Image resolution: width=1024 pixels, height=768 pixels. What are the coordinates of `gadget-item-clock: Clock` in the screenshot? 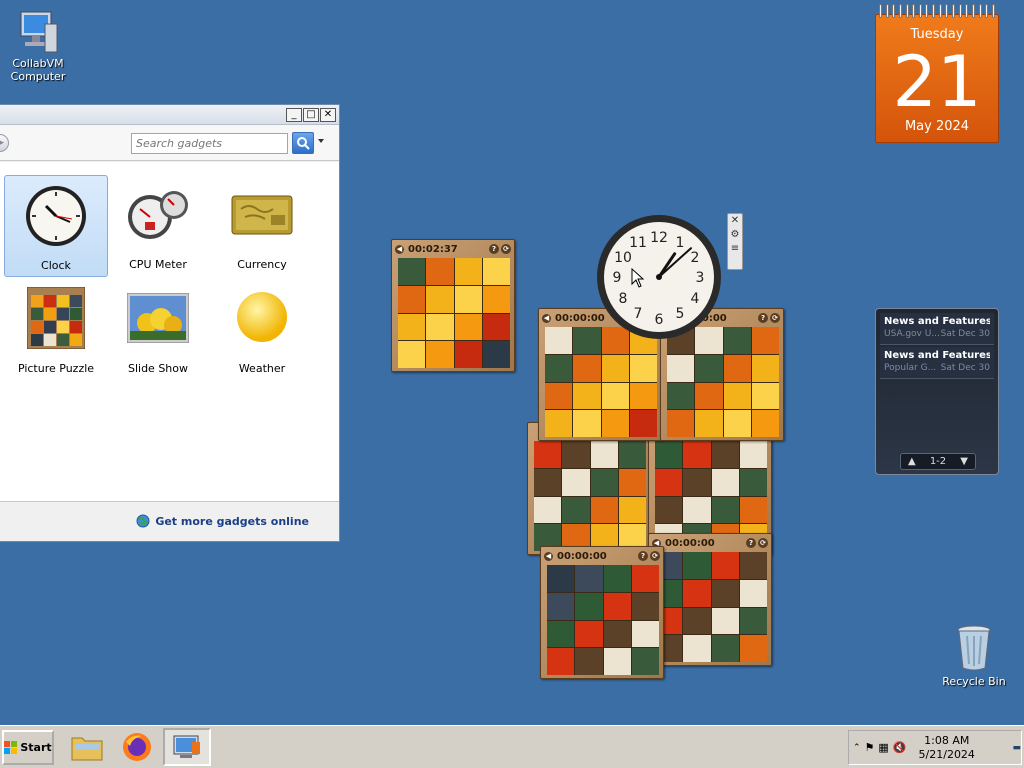 It's located at (56, 226).